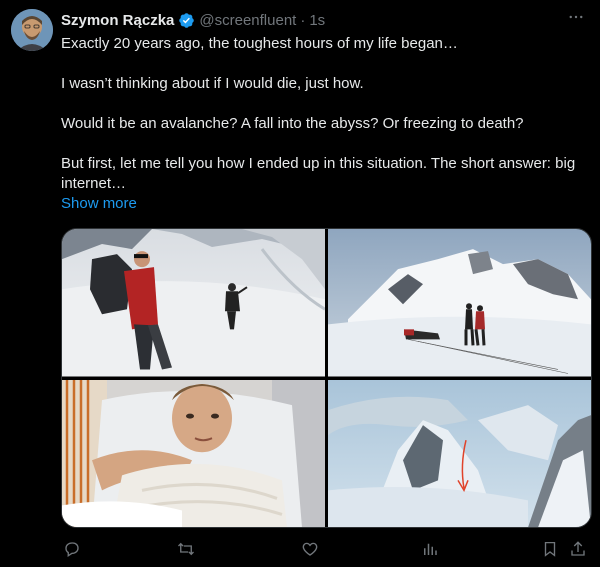 This screenshot has width=600, height=567. Describe the element at coordinates (72, 549) in the screenshot. I see `reply-icon` at that location.